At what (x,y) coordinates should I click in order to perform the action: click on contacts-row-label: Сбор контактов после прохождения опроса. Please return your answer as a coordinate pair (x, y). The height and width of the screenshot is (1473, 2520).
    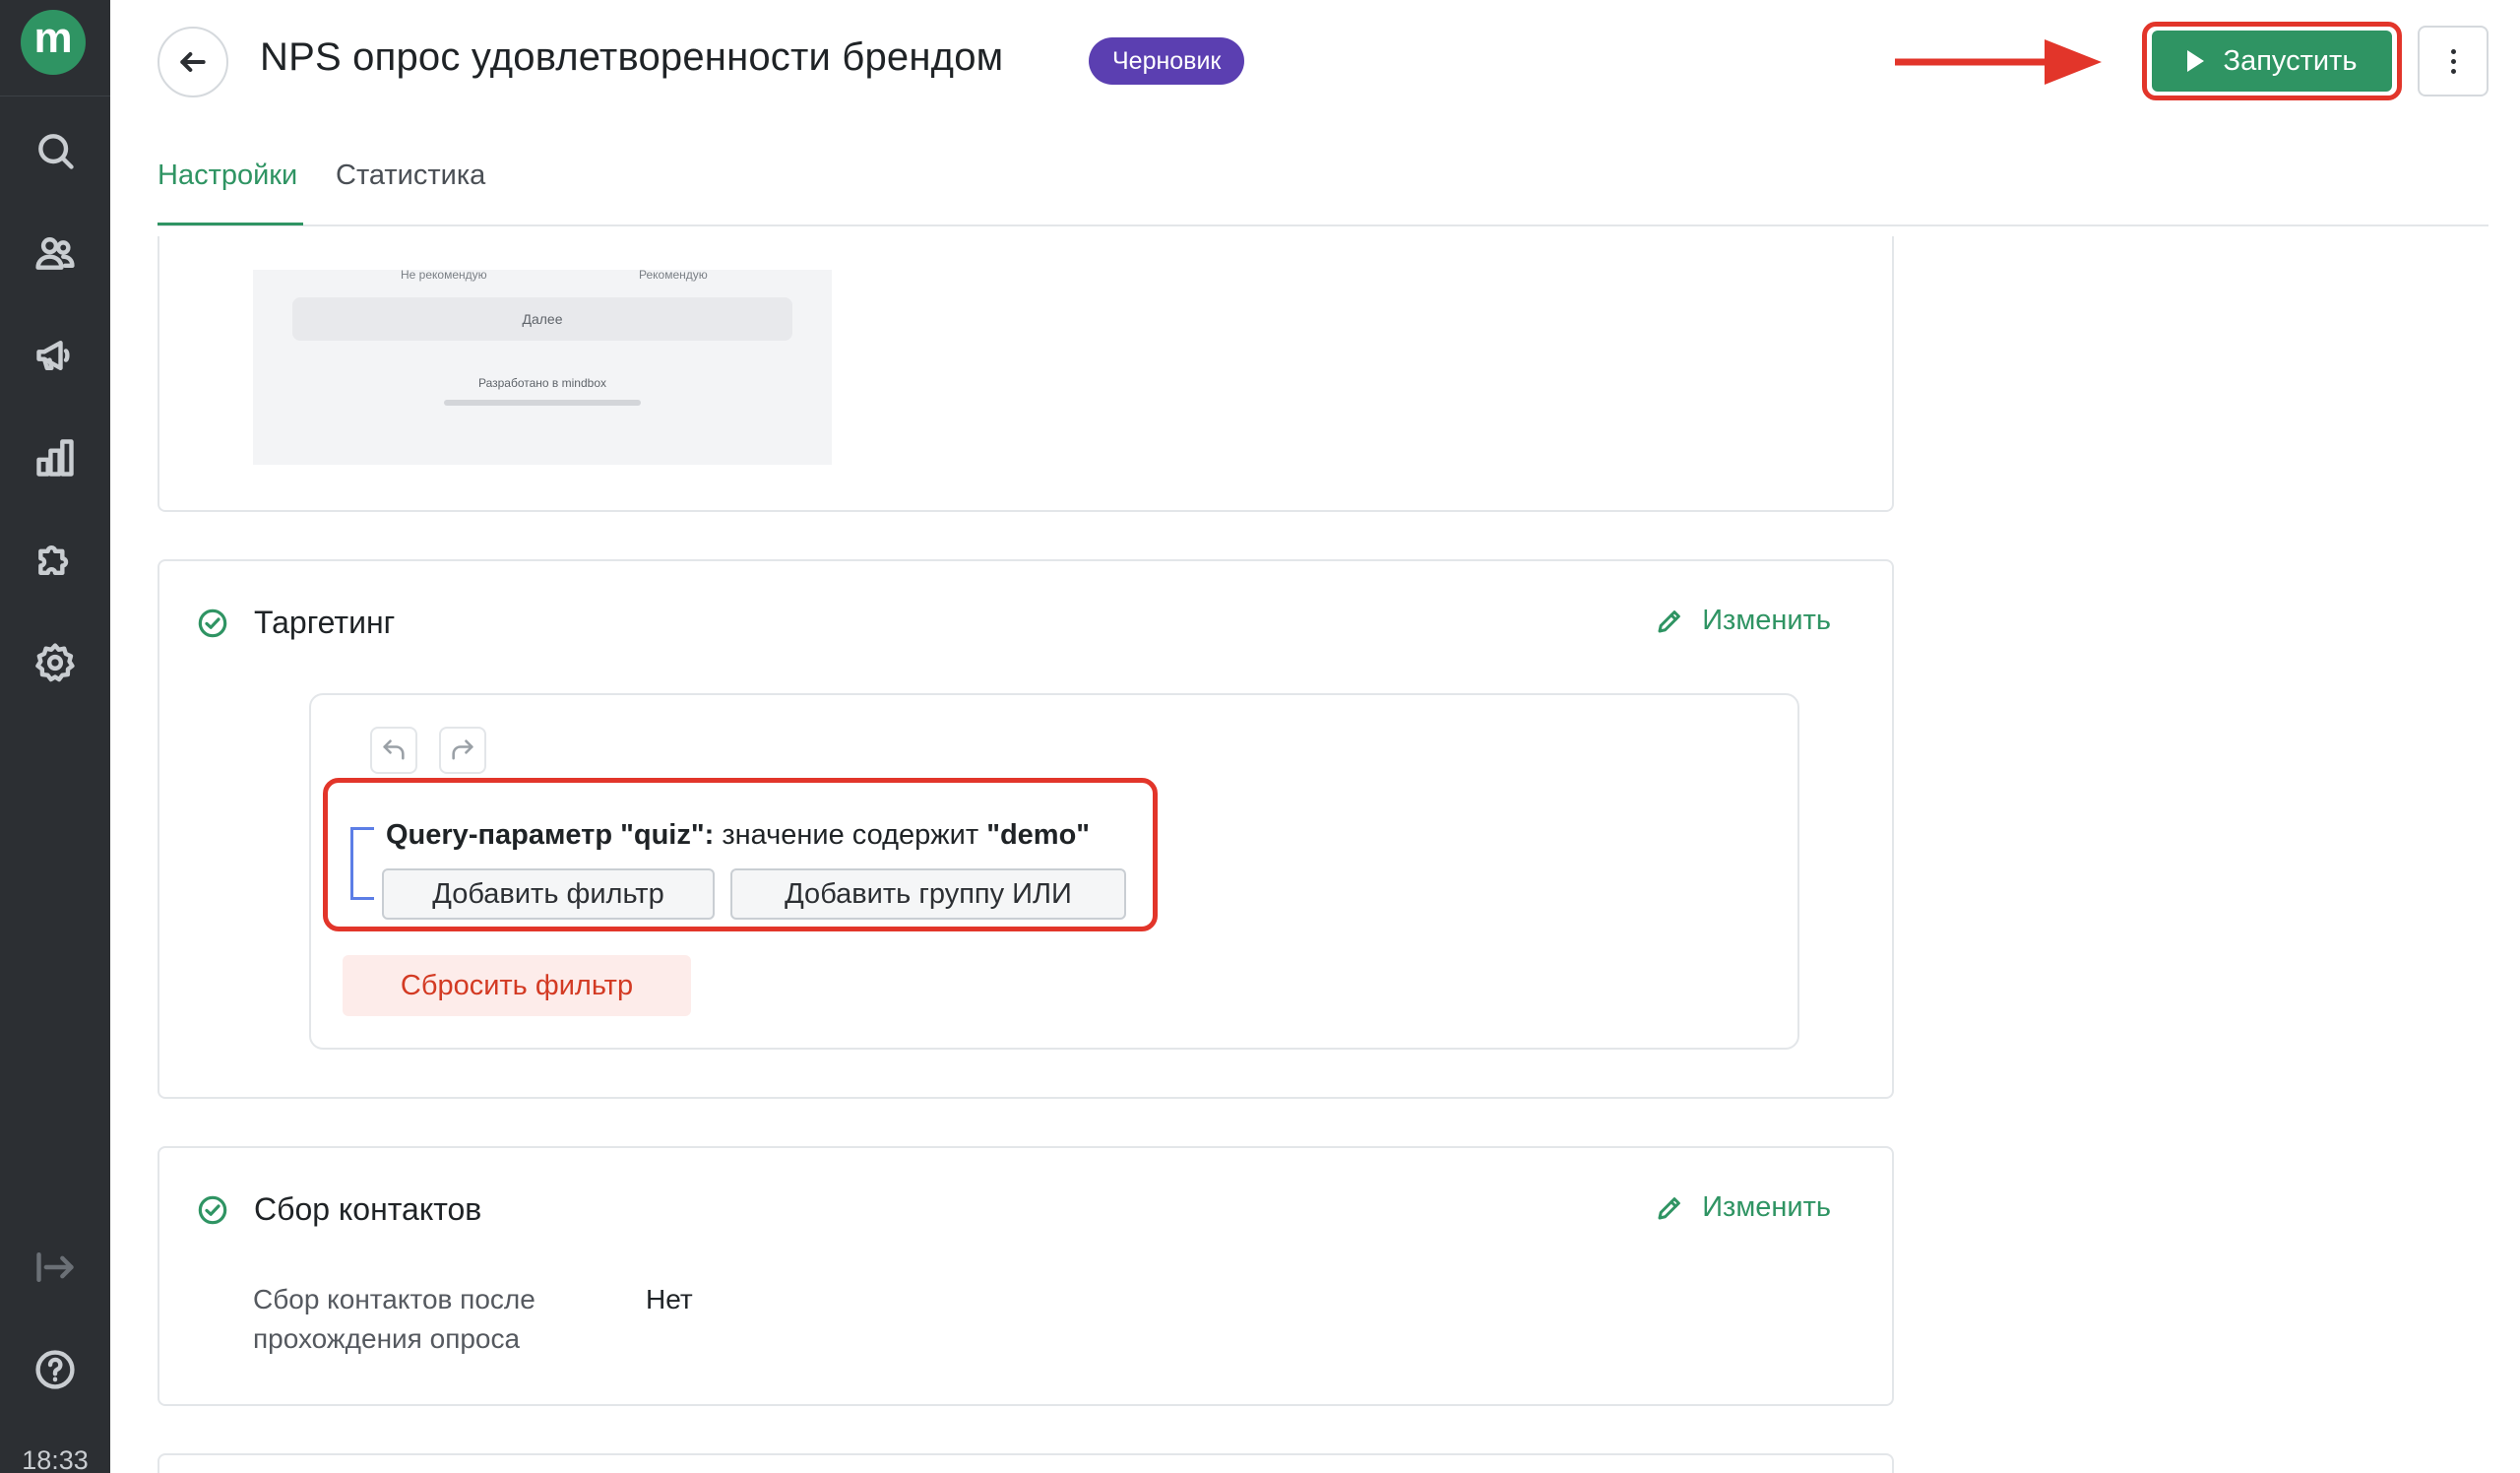
    Looking at the image, I should click on (394, 1319).